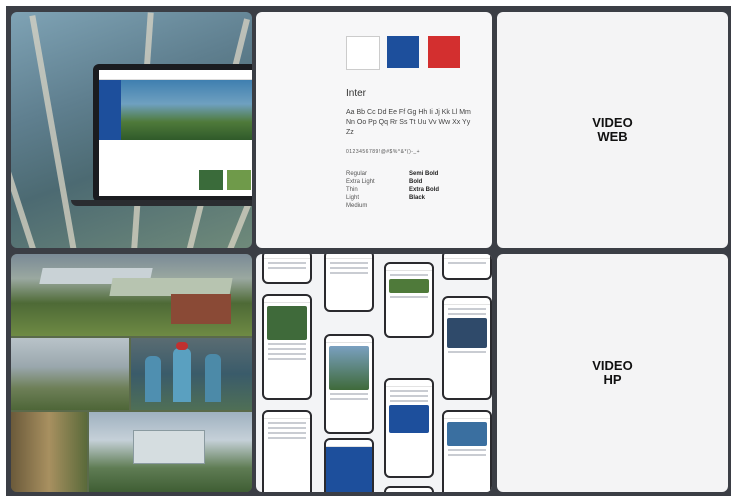 The image size is (731, 496). I want to click on factory-building, so click(169, 447).